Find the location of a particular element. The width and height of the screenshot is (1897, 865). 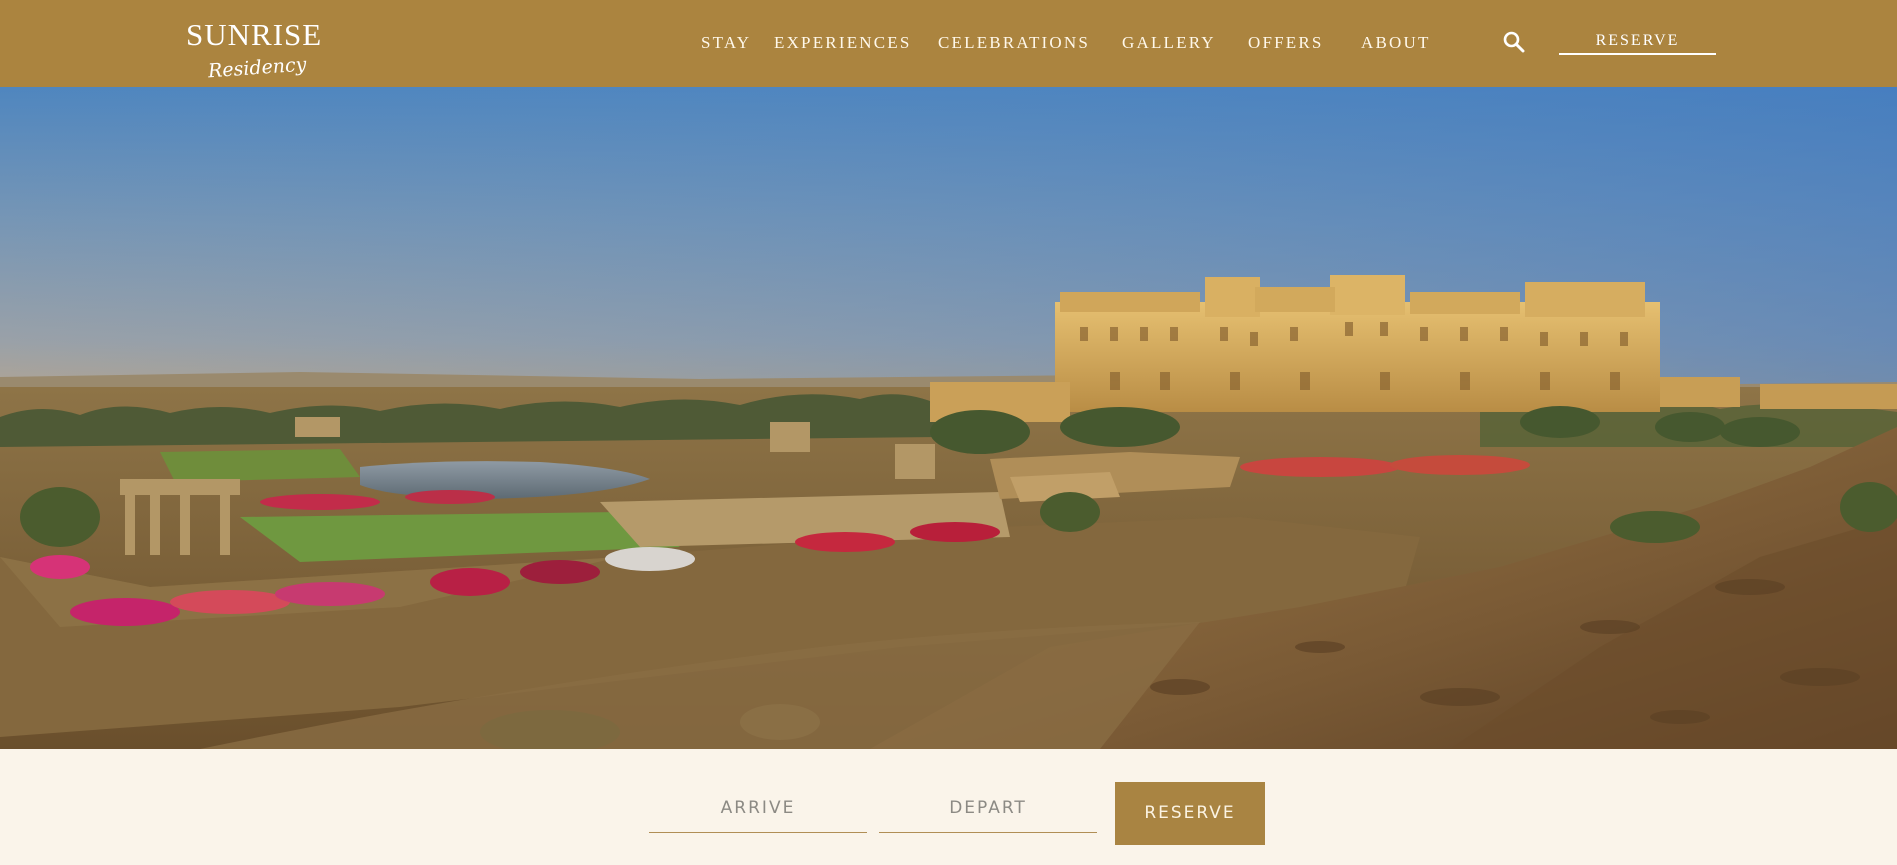

nav-item-stay: STAY is located at coordinates (726, 43).